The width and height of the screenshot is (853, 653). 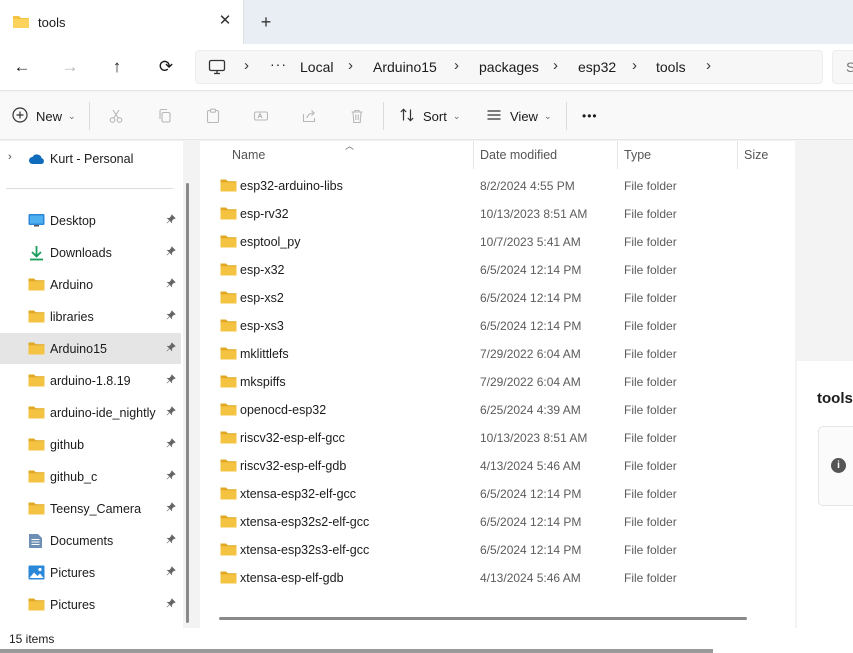 I want to click on rename-icon, so click(x=261, y=116).